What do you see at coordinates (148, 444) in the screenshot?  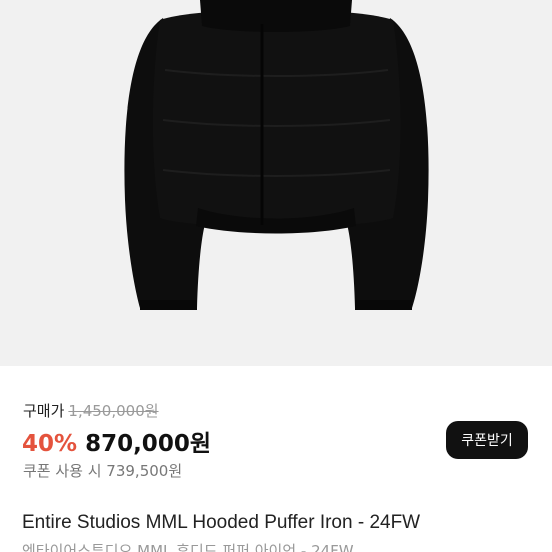 I see `sale-price: 870,000원` at bounding box center [148, 444].